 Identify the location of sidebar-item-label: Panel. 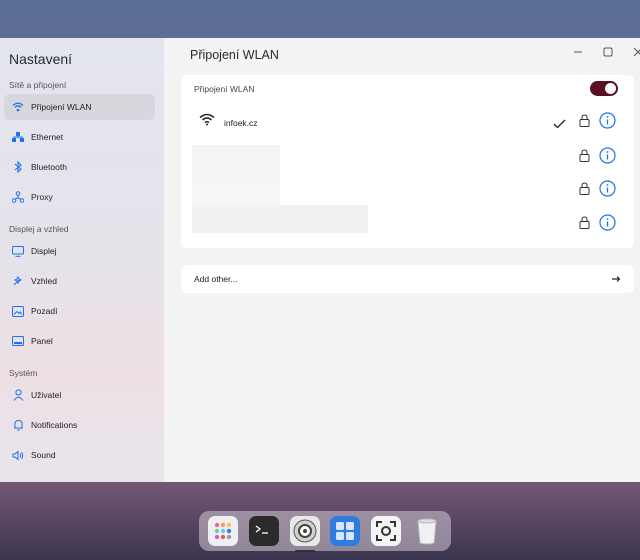
(42, 341).